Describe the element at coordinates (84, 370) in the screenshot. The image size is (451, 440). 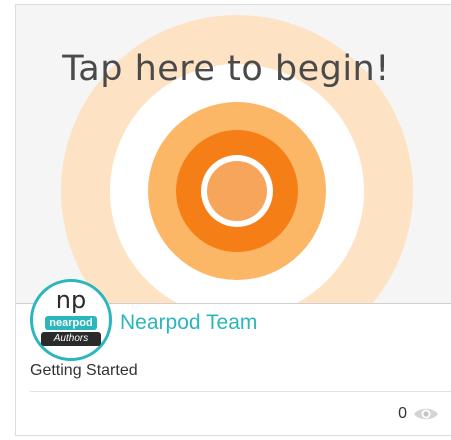
I see `lesson-title: Getting Started` at that location.